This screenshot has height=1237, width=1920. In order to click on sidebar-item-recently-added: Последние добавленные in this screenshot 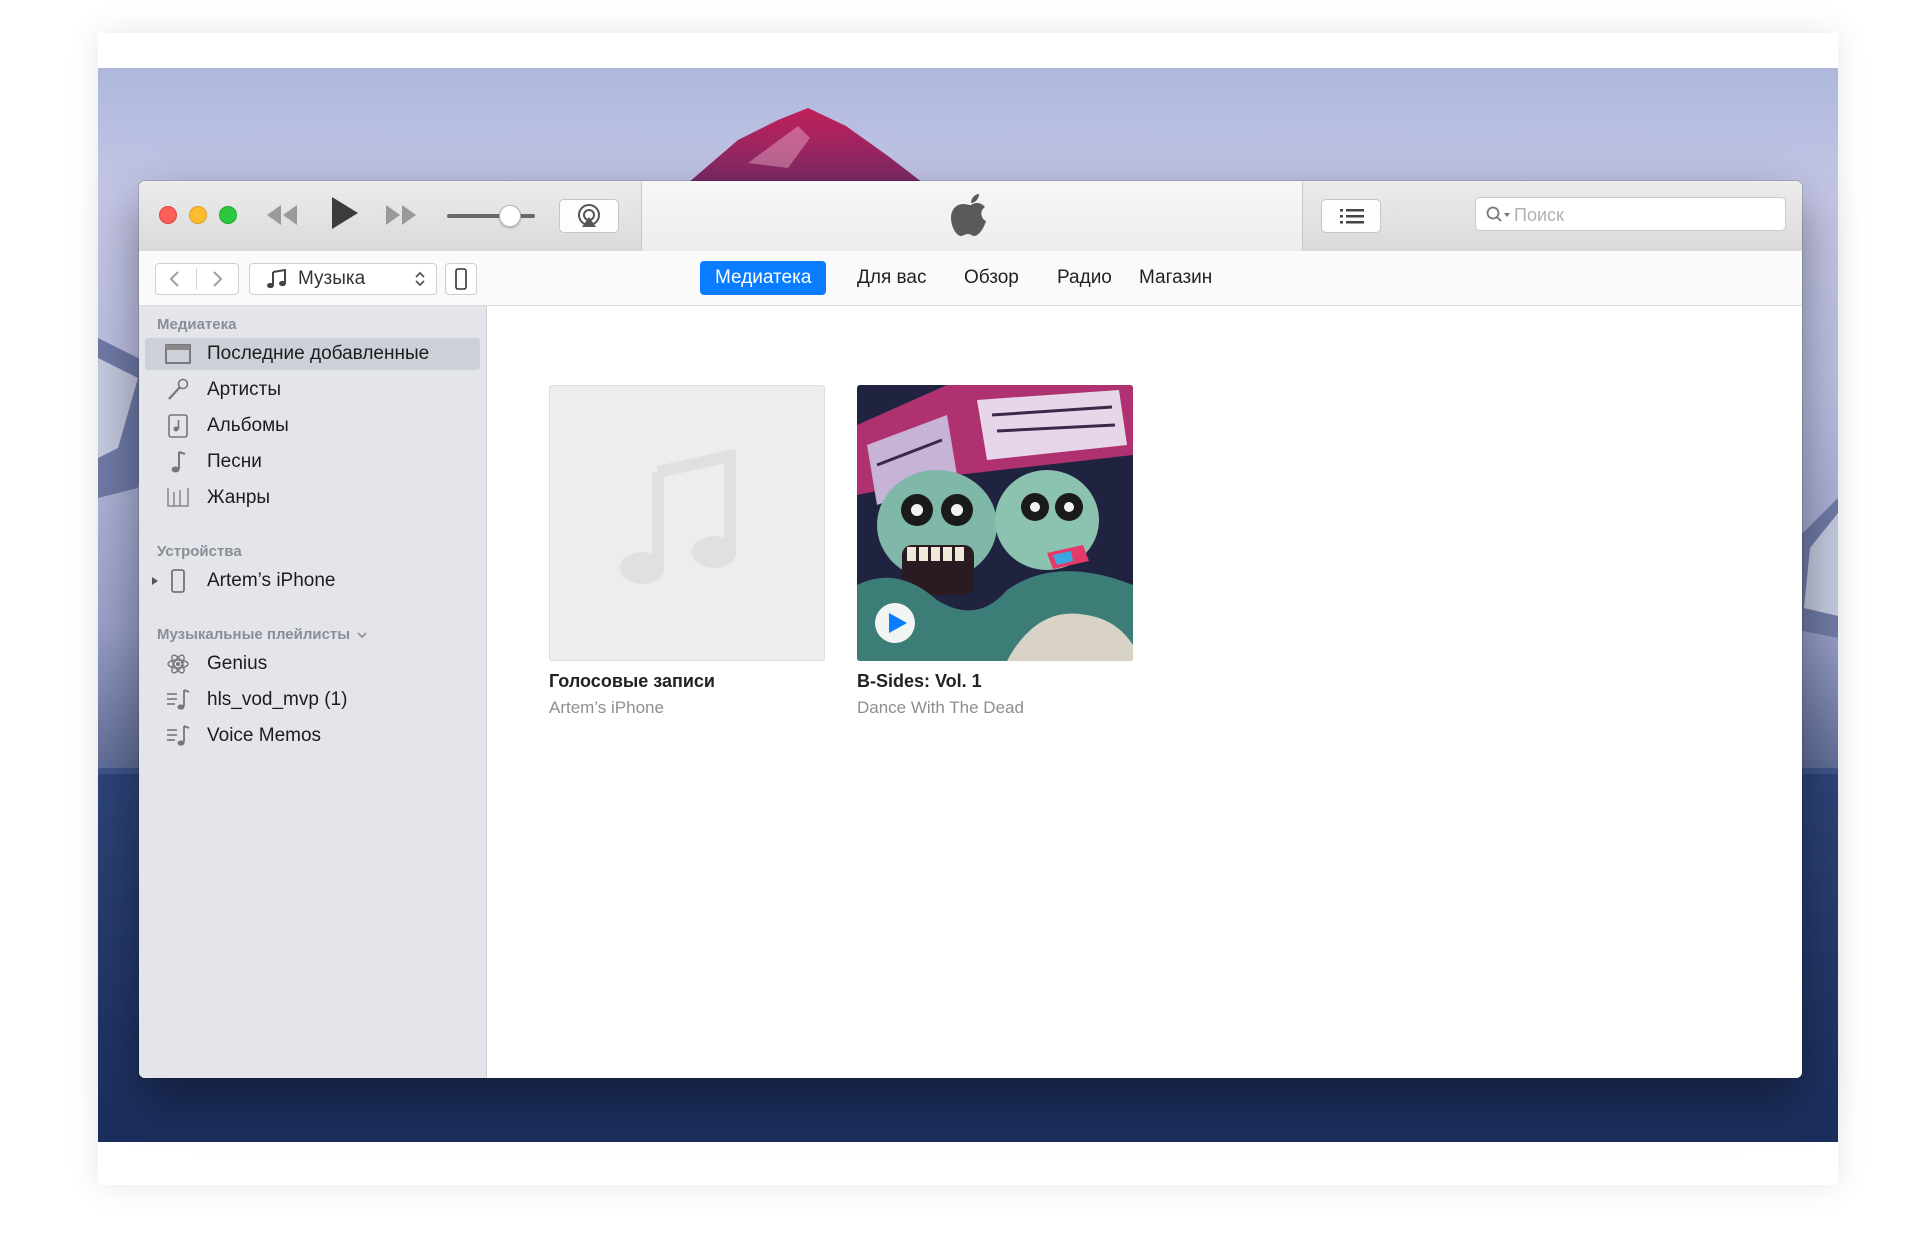, I will do `click(312, 354)`.